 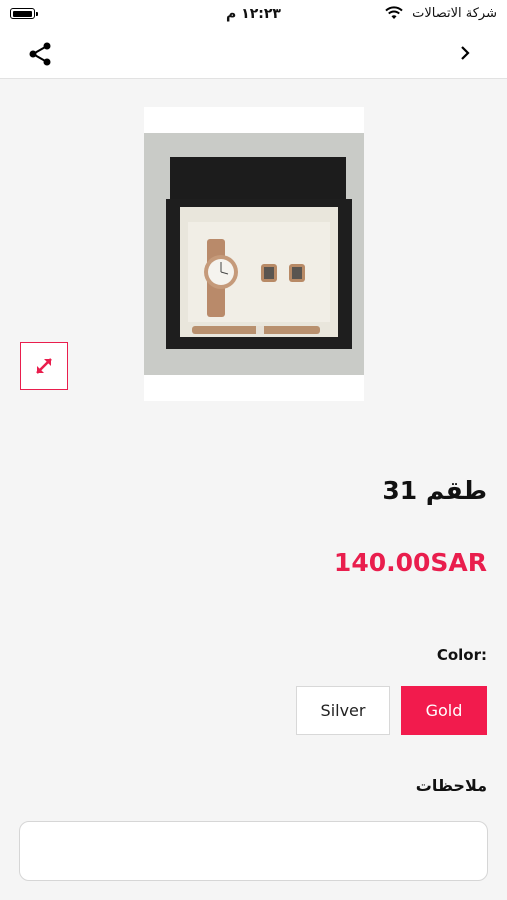 I want to click on status-bar: ١٢:٢٣ م شركة الاتصالات, so click(x=253, y=15).